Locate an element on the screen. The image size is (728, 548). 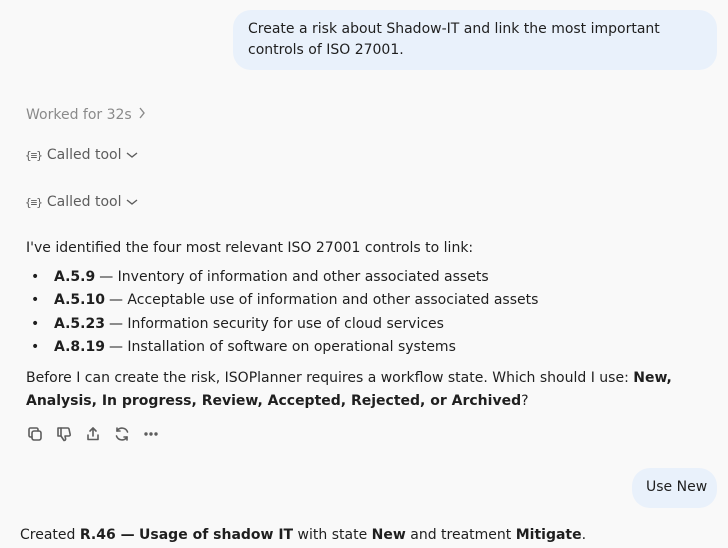
created-mid1: with state is located at coordinates (332, 535).